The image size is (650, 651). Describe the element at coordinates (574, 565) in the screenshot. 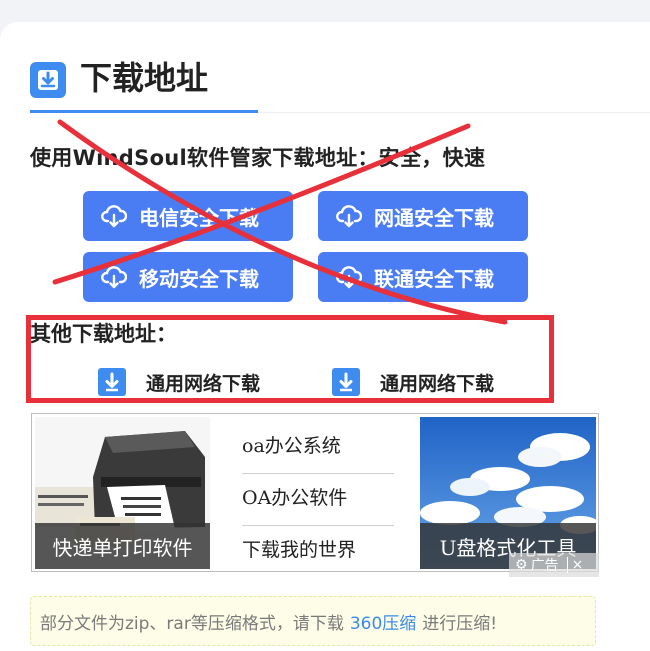

I see `ad-close-icon: ×` at that location.